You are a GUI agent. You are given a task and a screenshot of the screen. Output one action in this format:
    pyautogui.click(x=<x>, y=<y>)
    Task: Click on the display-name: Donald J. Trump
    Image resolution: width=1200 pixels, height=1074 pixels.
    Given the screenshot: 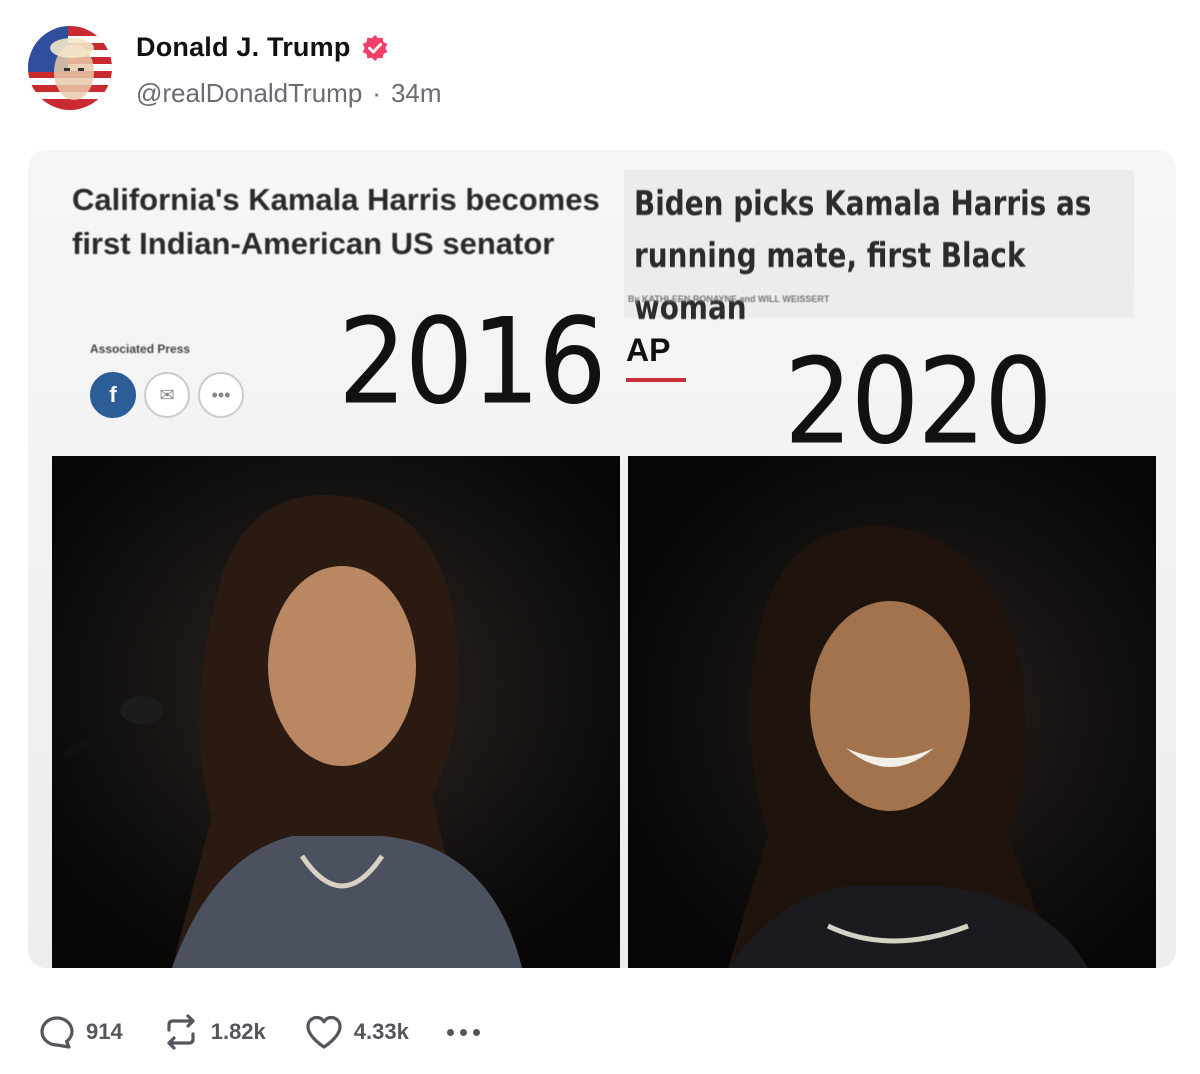 What is the action you would take?
    pyautogui.click(x=243, y=47)
    